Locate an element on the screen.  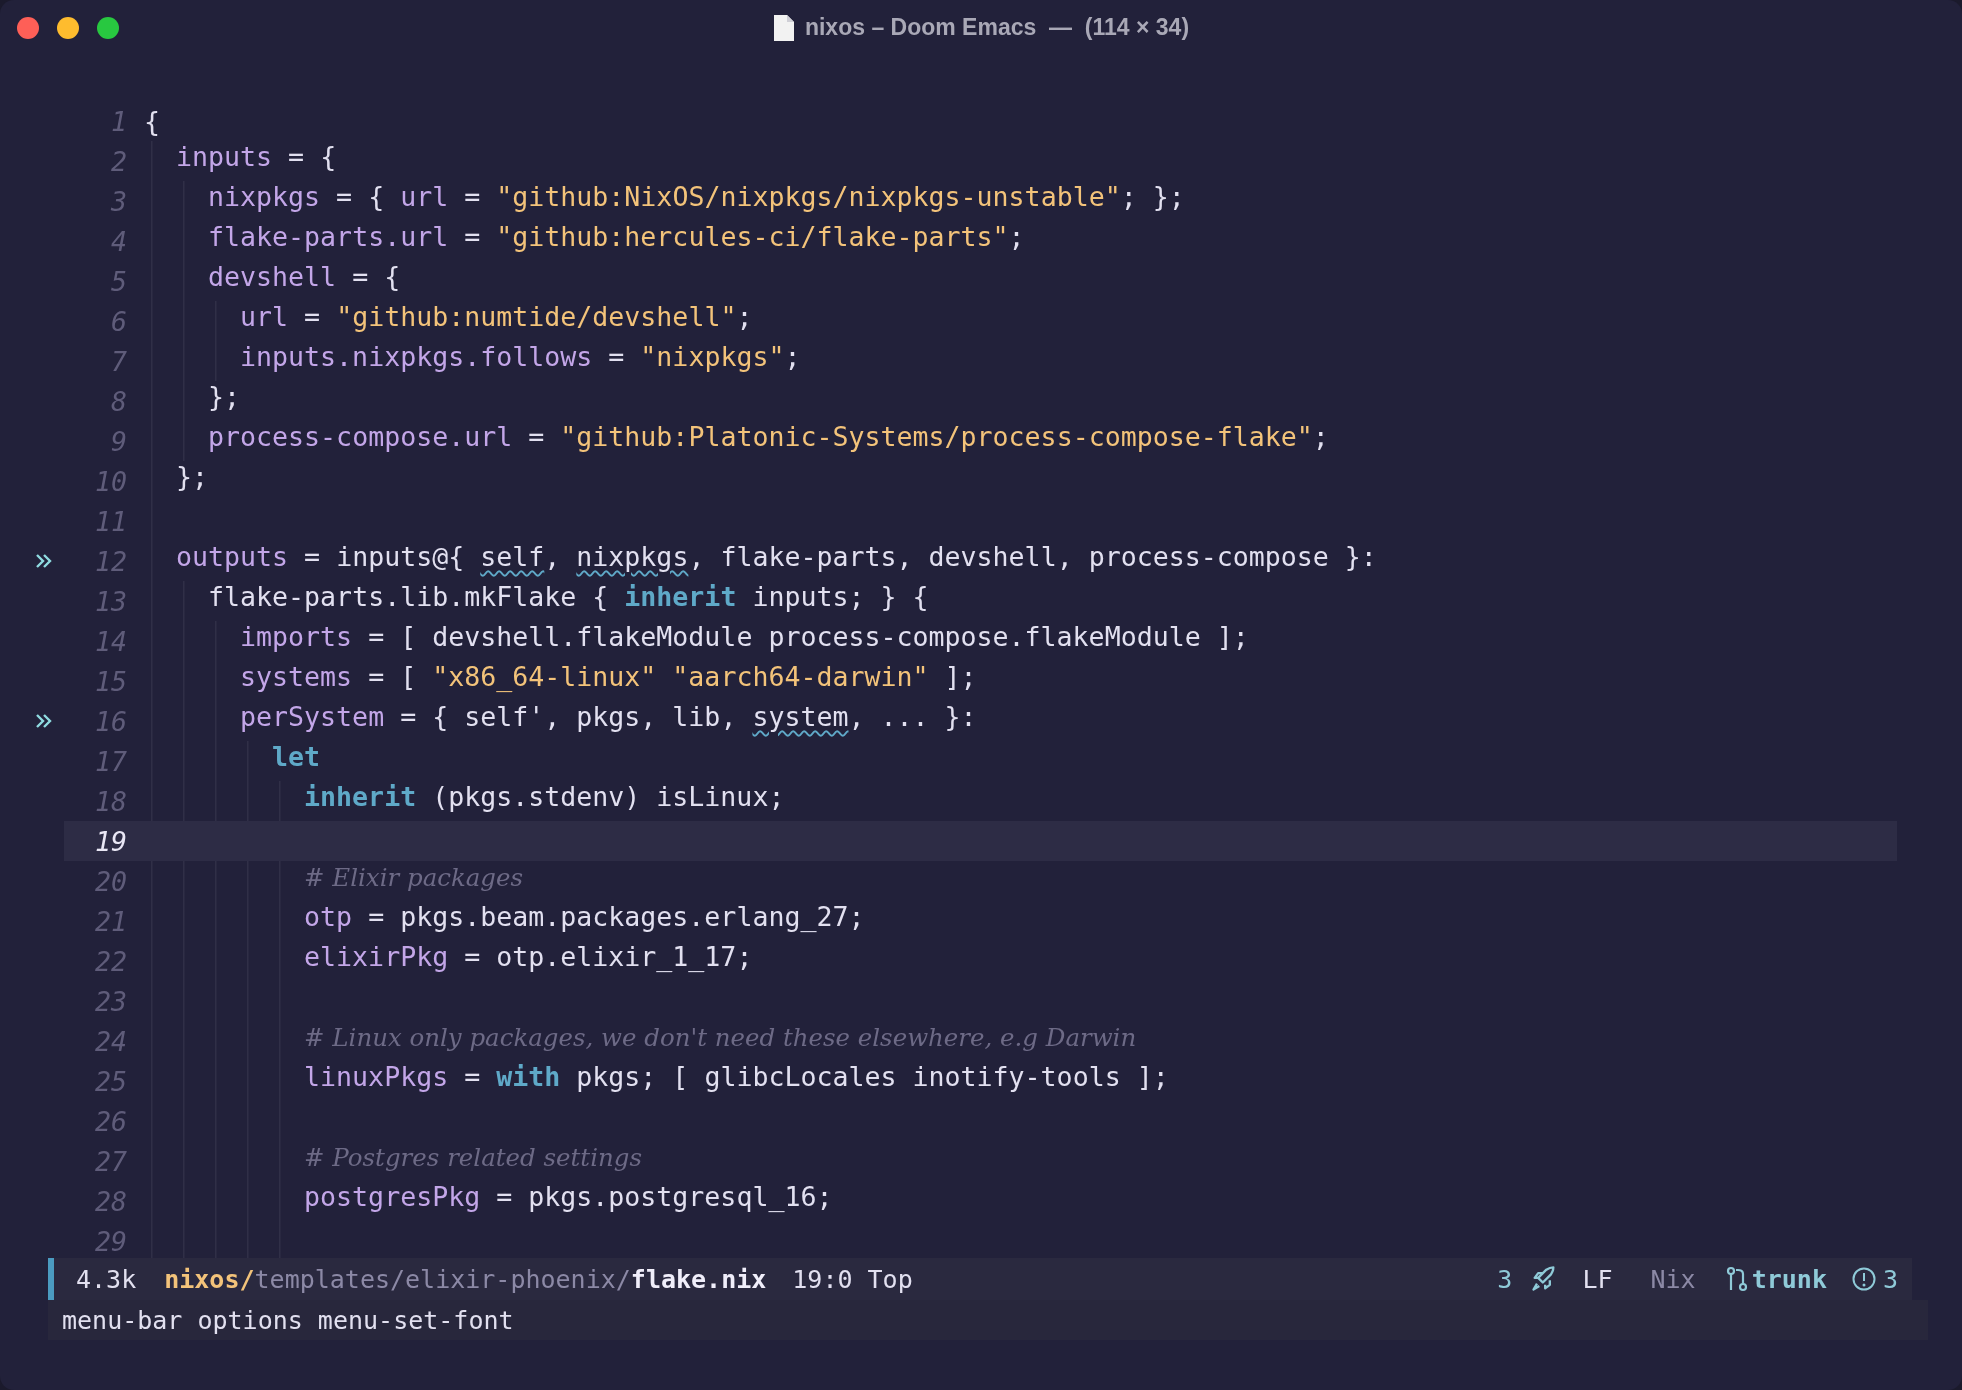
line-number: 5 is located at coordinates (118, 281).